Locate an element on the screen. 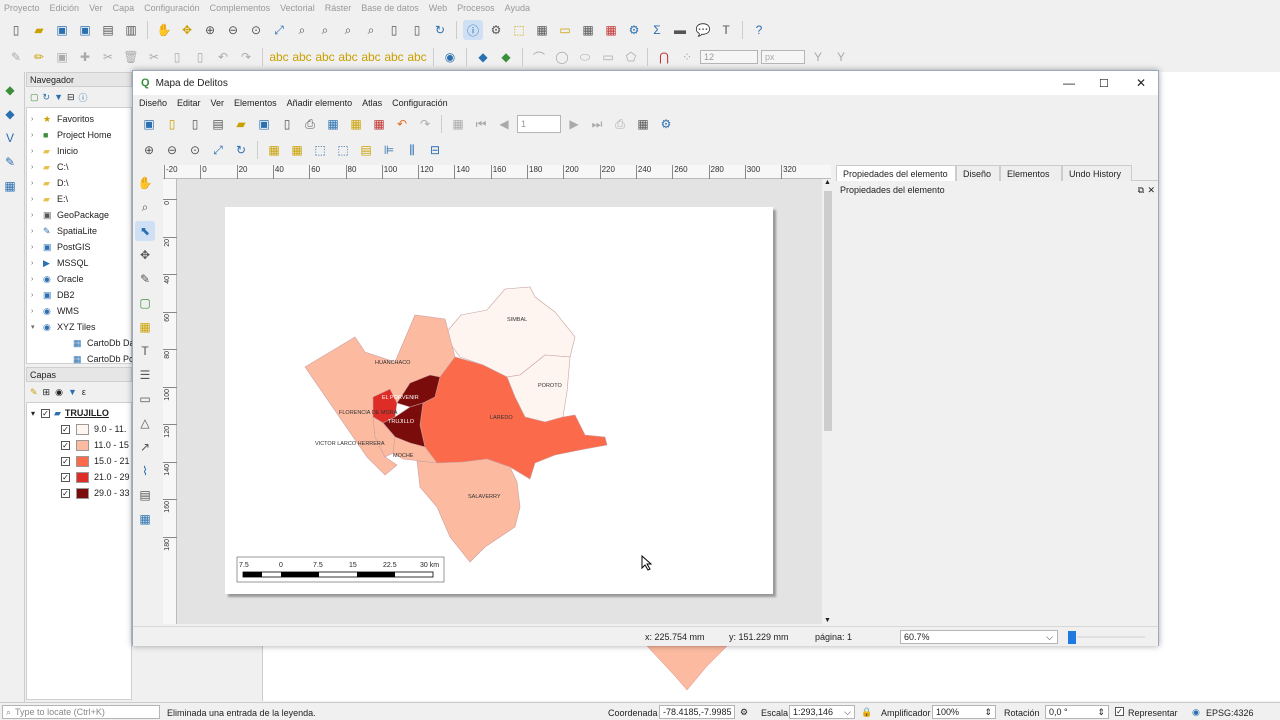 The image size is (1280, 720). navigator-item: › ▰ Inicio is located at coordinates (54, 151).